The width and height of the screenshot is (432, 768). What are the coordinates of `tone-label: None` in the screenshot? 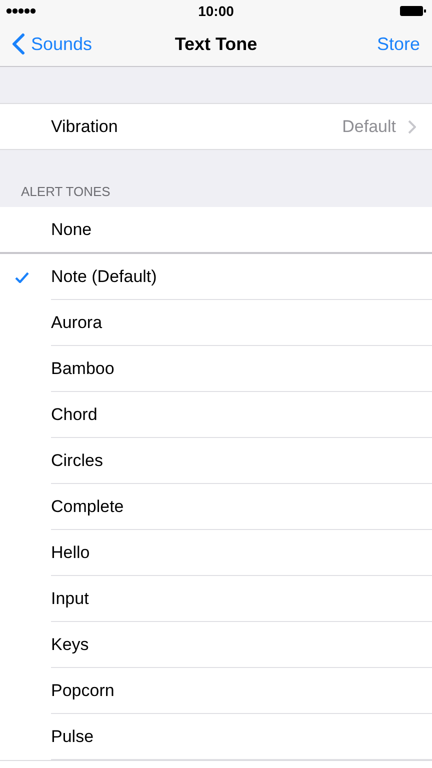 It's located at (71, 230).